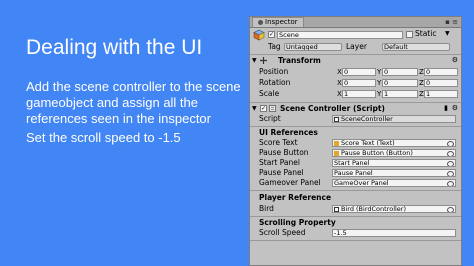 This screenshot has height=266, width=474. What do you see at coordinates (279, 162) in the screenshot?
I see `start-panel-label: Start Panel` at bounding box center [279, 162].